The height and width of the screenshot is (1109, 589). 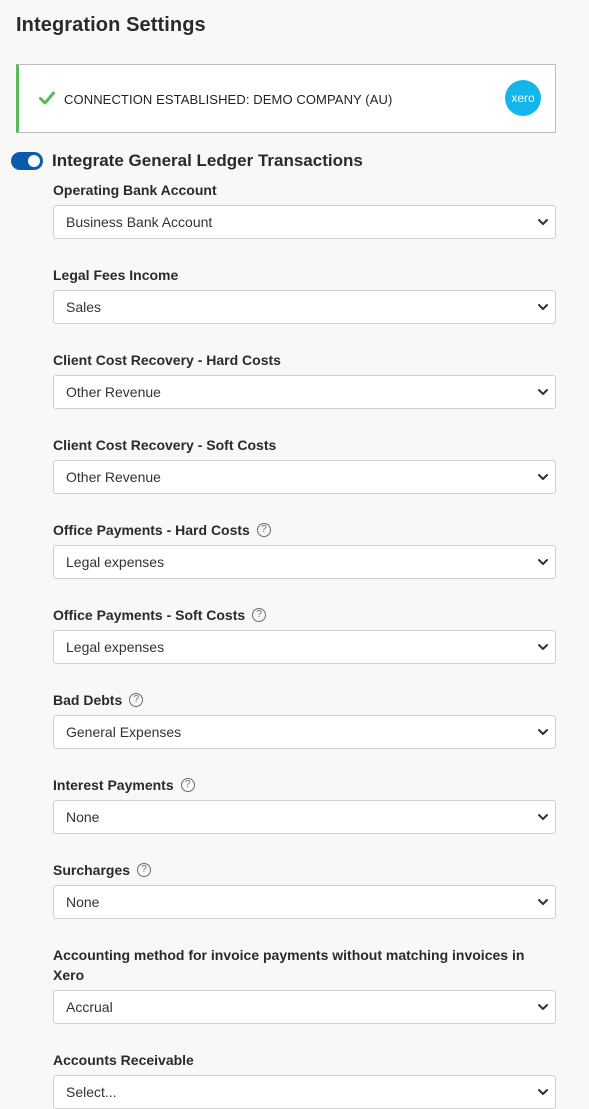 What do you see at coordinates (139, 222) in the screenshot?
I see `select-value: Business Bank Account` at bounding box center [139, 222].